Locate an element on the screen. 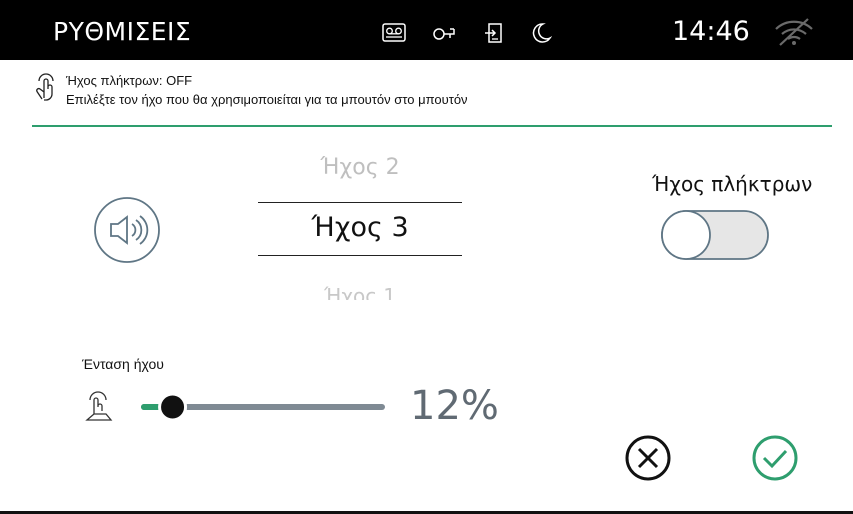 This screenshot has height=514, width=853. sound-option-previous: Ήχος 2 is located at coordinates (360, 167).